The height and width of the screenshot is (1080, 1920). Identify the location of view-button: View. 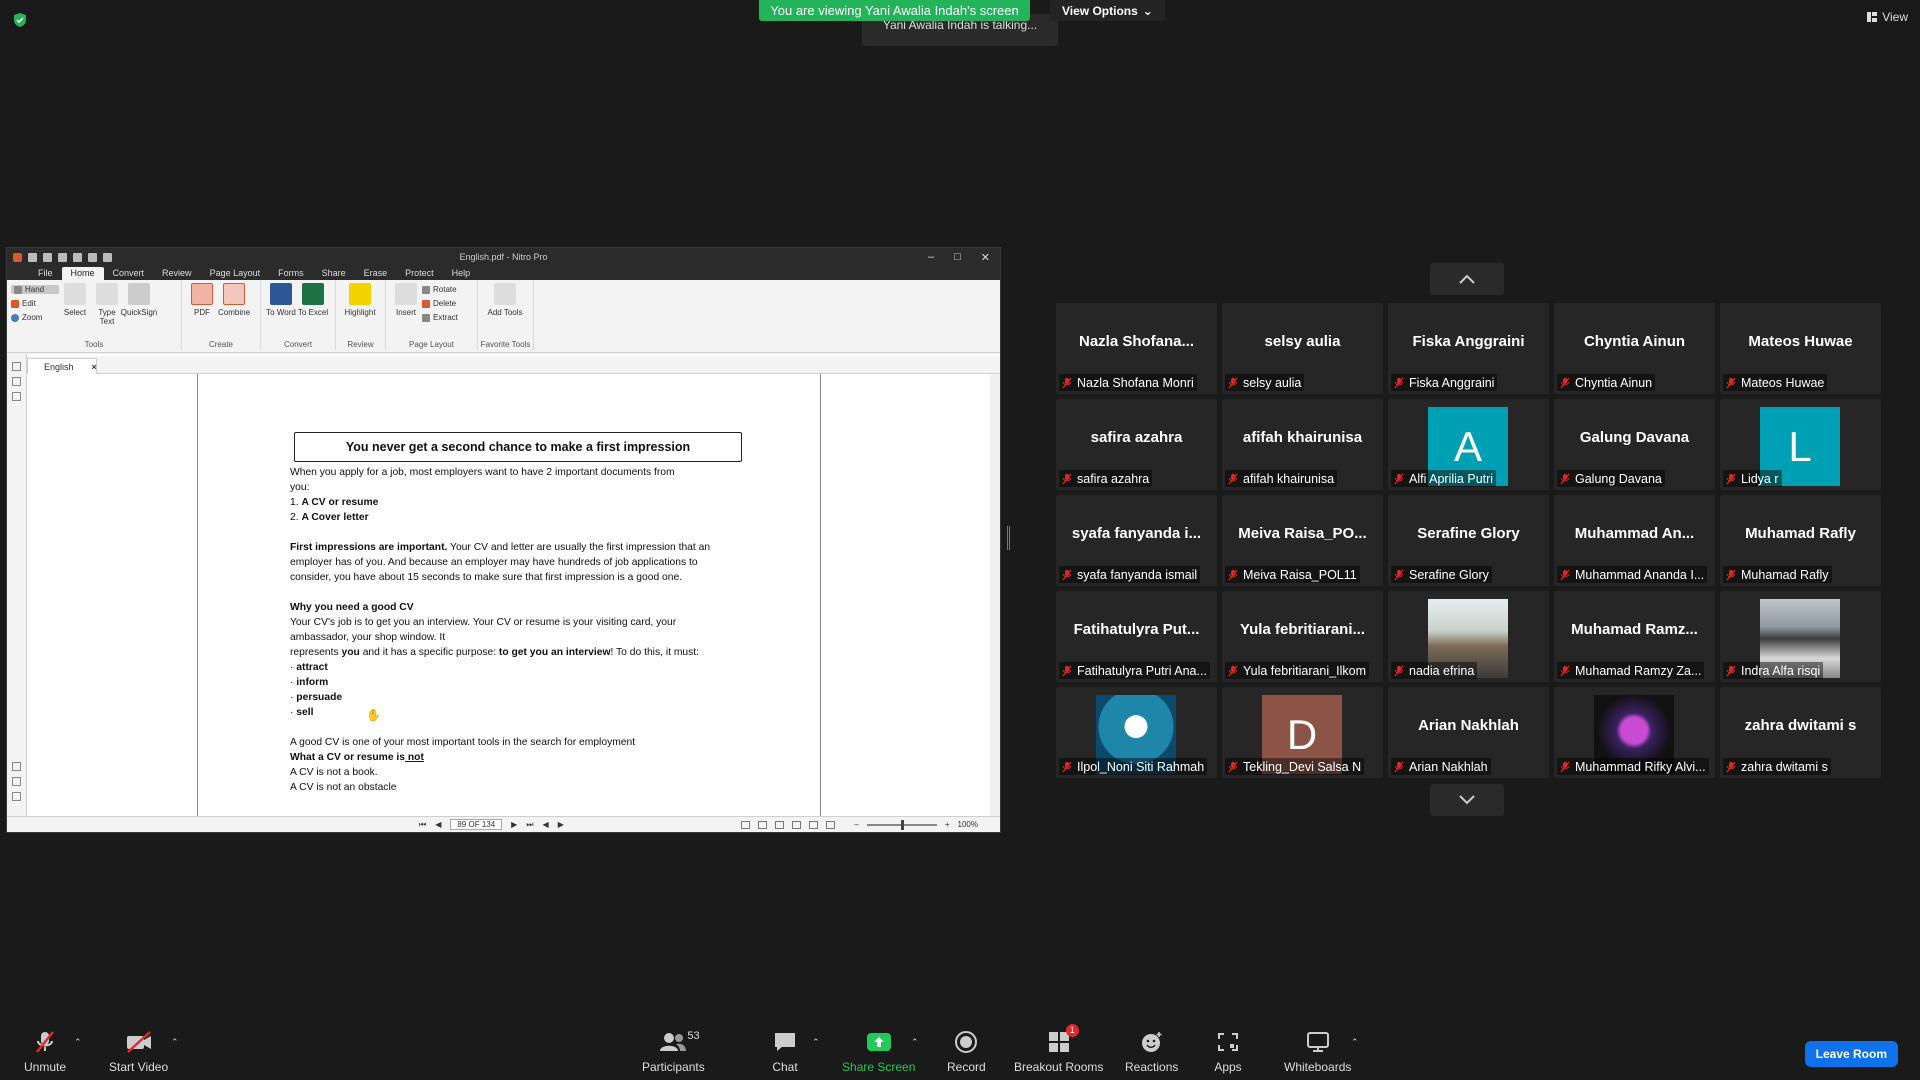
(1887, 17).